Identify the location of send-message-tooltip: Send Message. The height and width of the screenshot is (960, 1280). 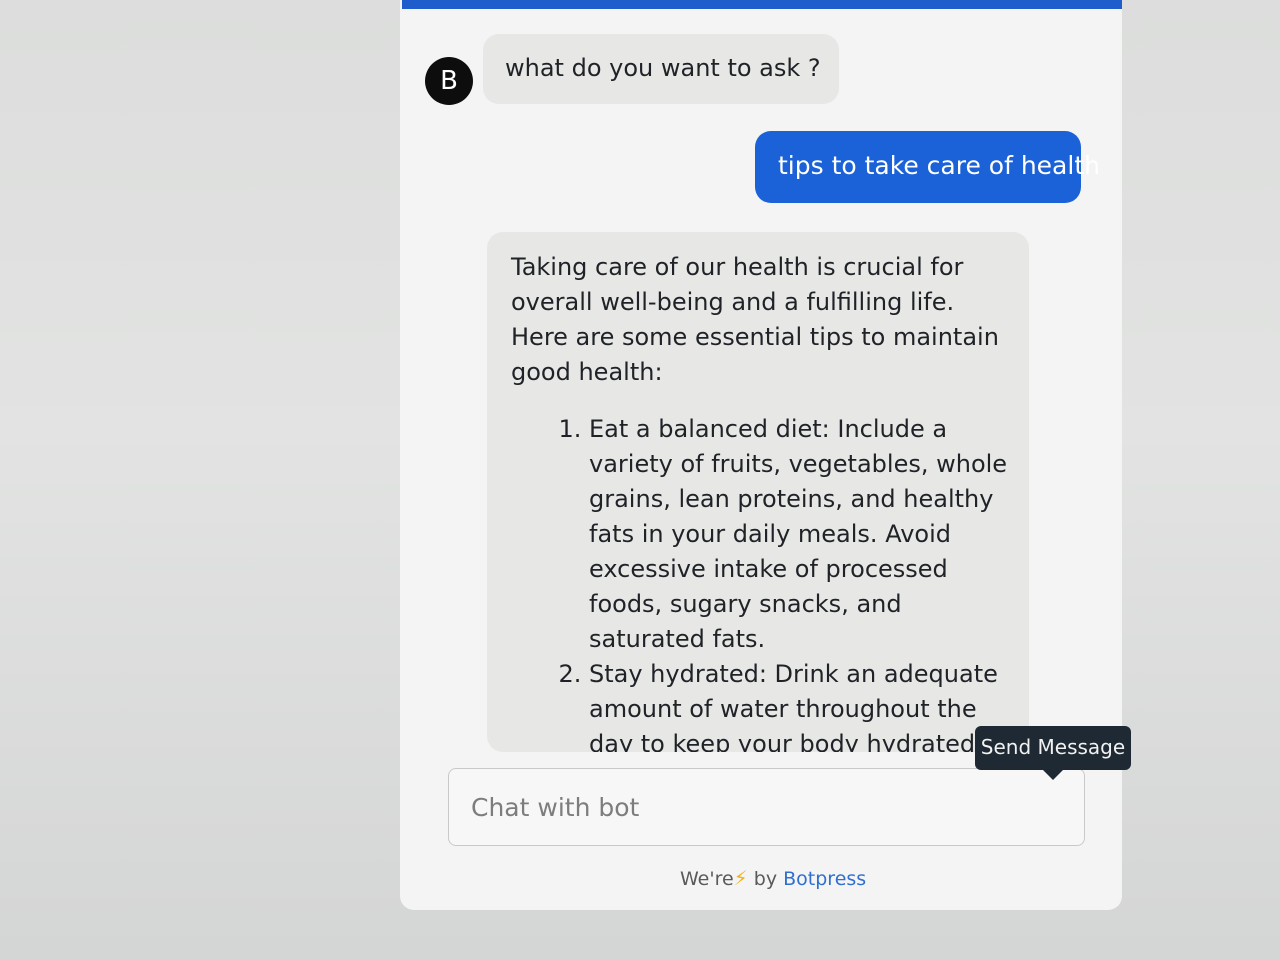
(1053, 753).